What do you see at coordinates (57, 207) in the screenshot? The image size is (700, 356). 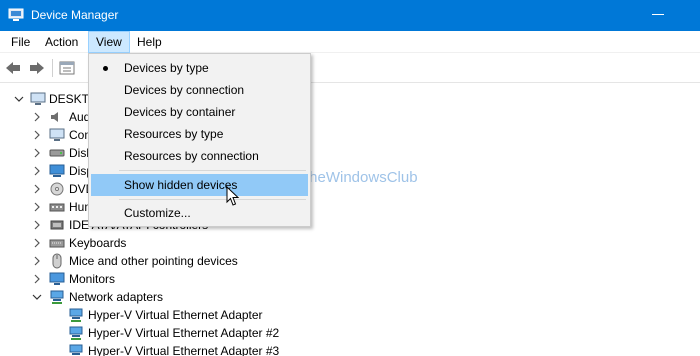 I see `human-interface-device-icon` at bounding box center [57, 207].